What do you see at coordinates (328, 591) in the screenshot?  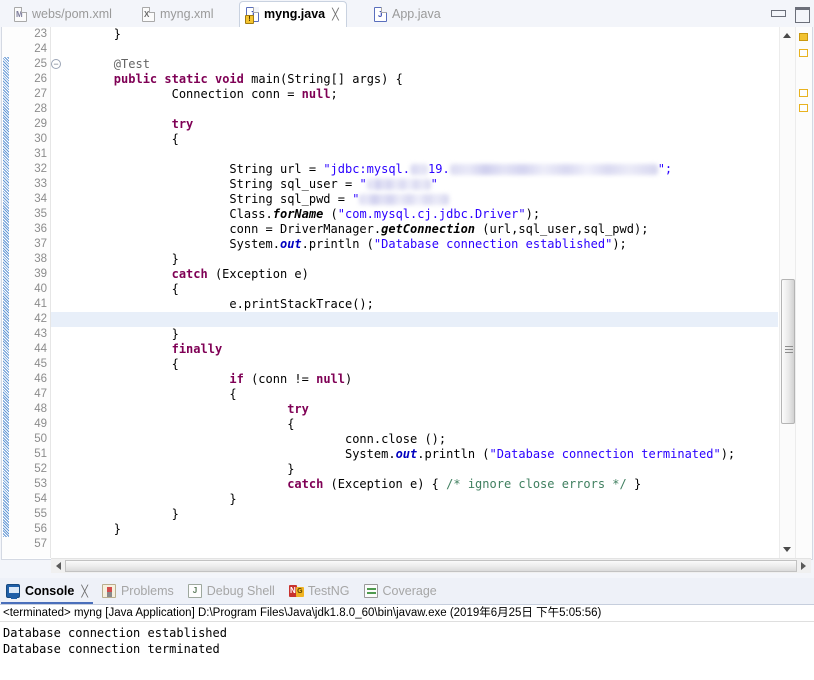 I see `console-tab-label: TestNG` at bounding box center [328, 591].